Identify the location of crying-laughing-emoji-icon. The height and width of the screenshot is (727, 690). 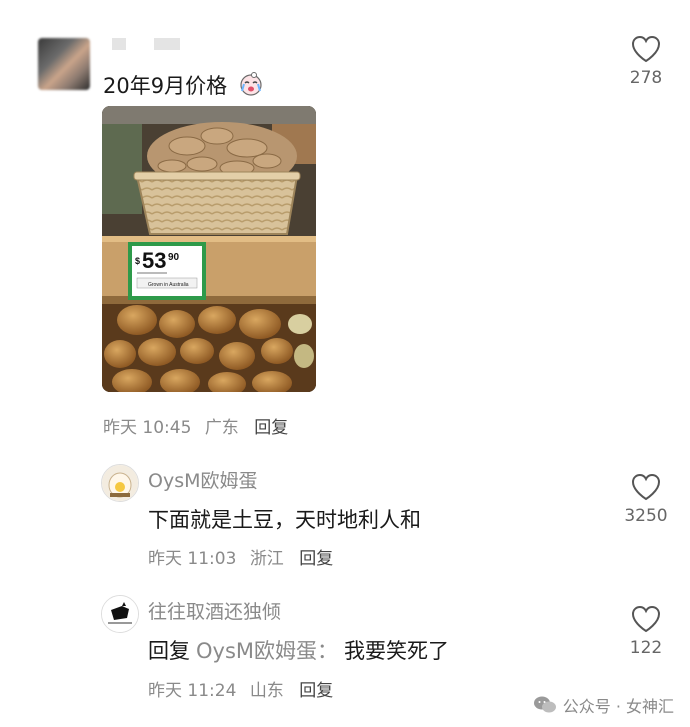
(251, 84).